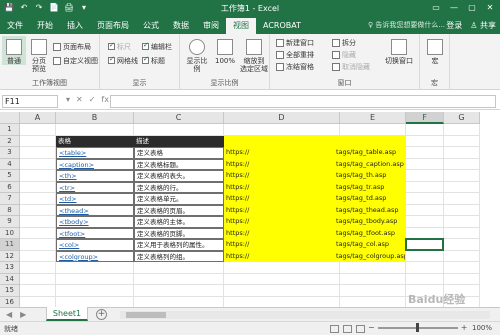 This screenshot has width=500, height=335. I want to click on tab-review: 审阅, so click(211, 26).